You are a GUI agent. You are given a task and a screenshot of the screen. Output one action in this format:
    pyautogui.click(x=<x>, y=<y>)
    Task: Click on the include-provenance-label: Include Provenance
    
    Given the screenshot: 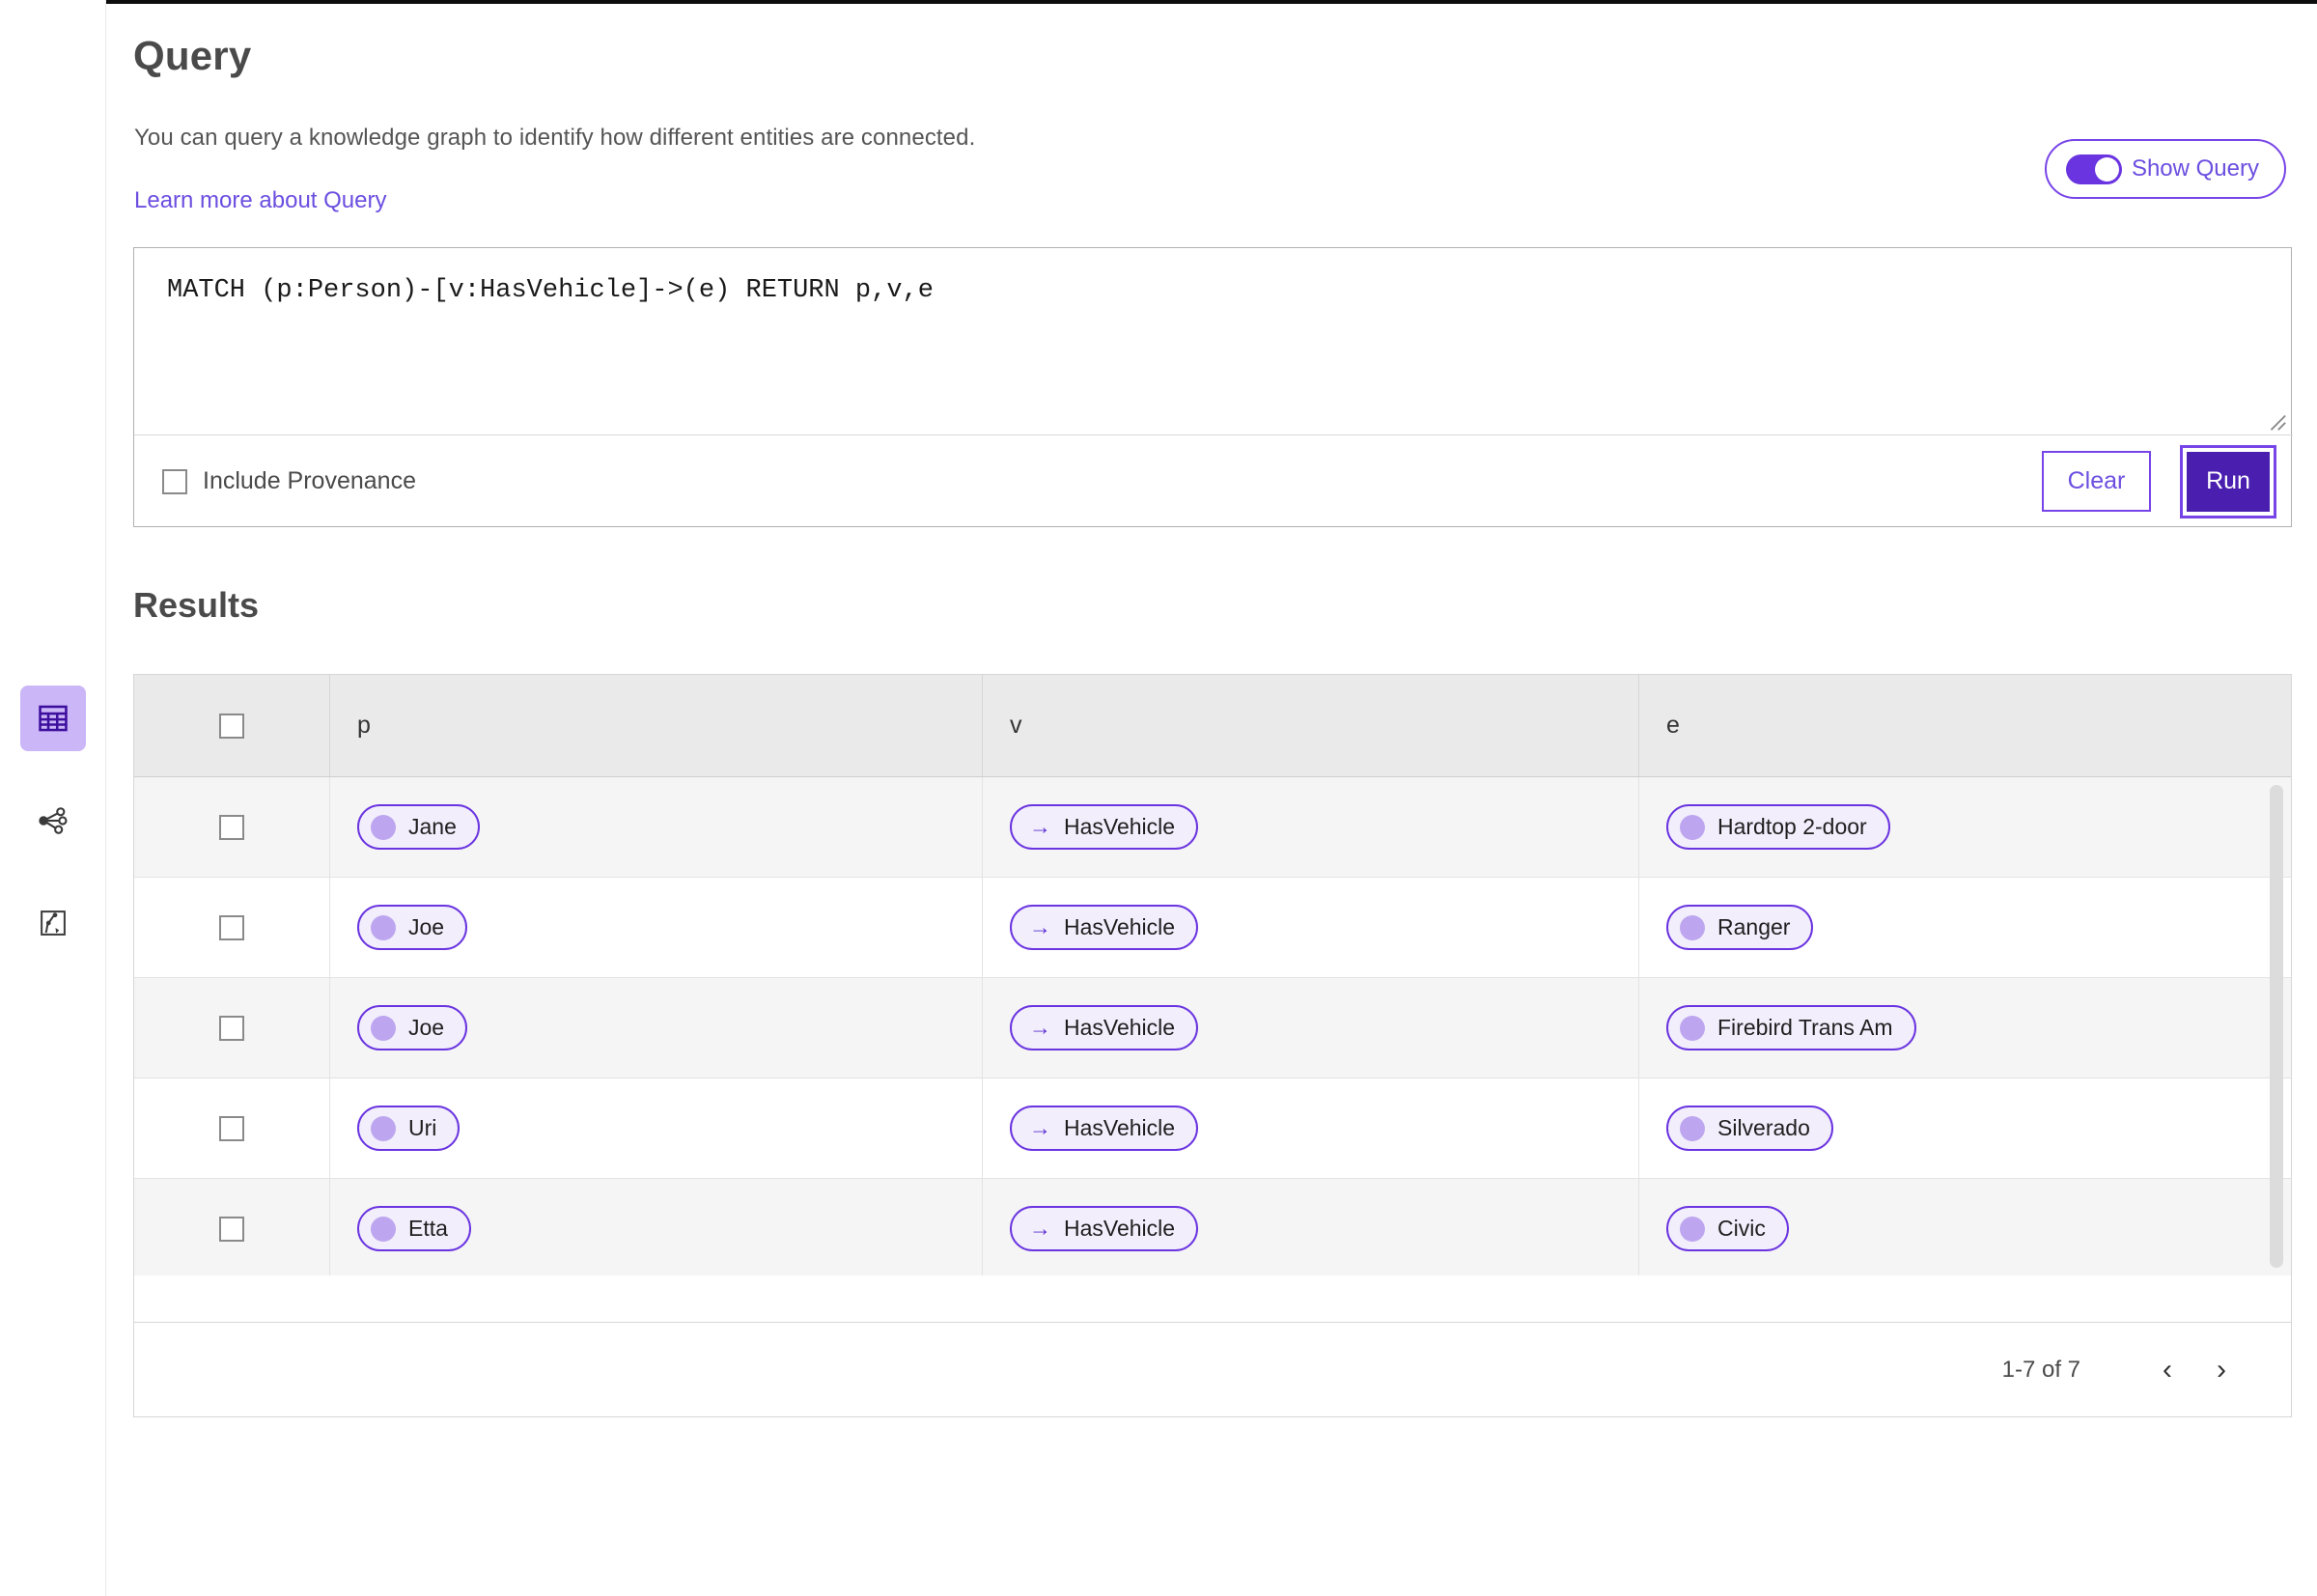 What is the action you would take?
    pyautogui.click(x=309, y=481)
    